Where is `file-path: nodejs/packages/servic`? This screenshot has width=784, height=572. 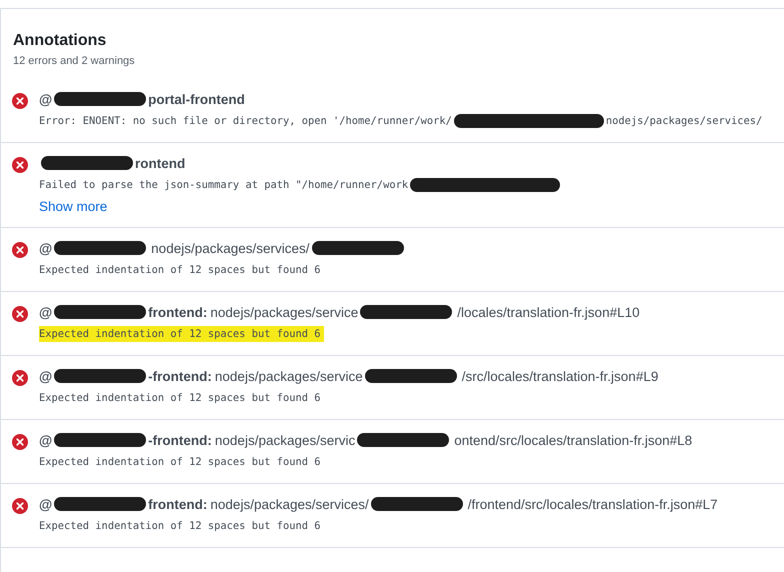
file-path: nodejs/packages/servic is located at coordinates (285, 440).